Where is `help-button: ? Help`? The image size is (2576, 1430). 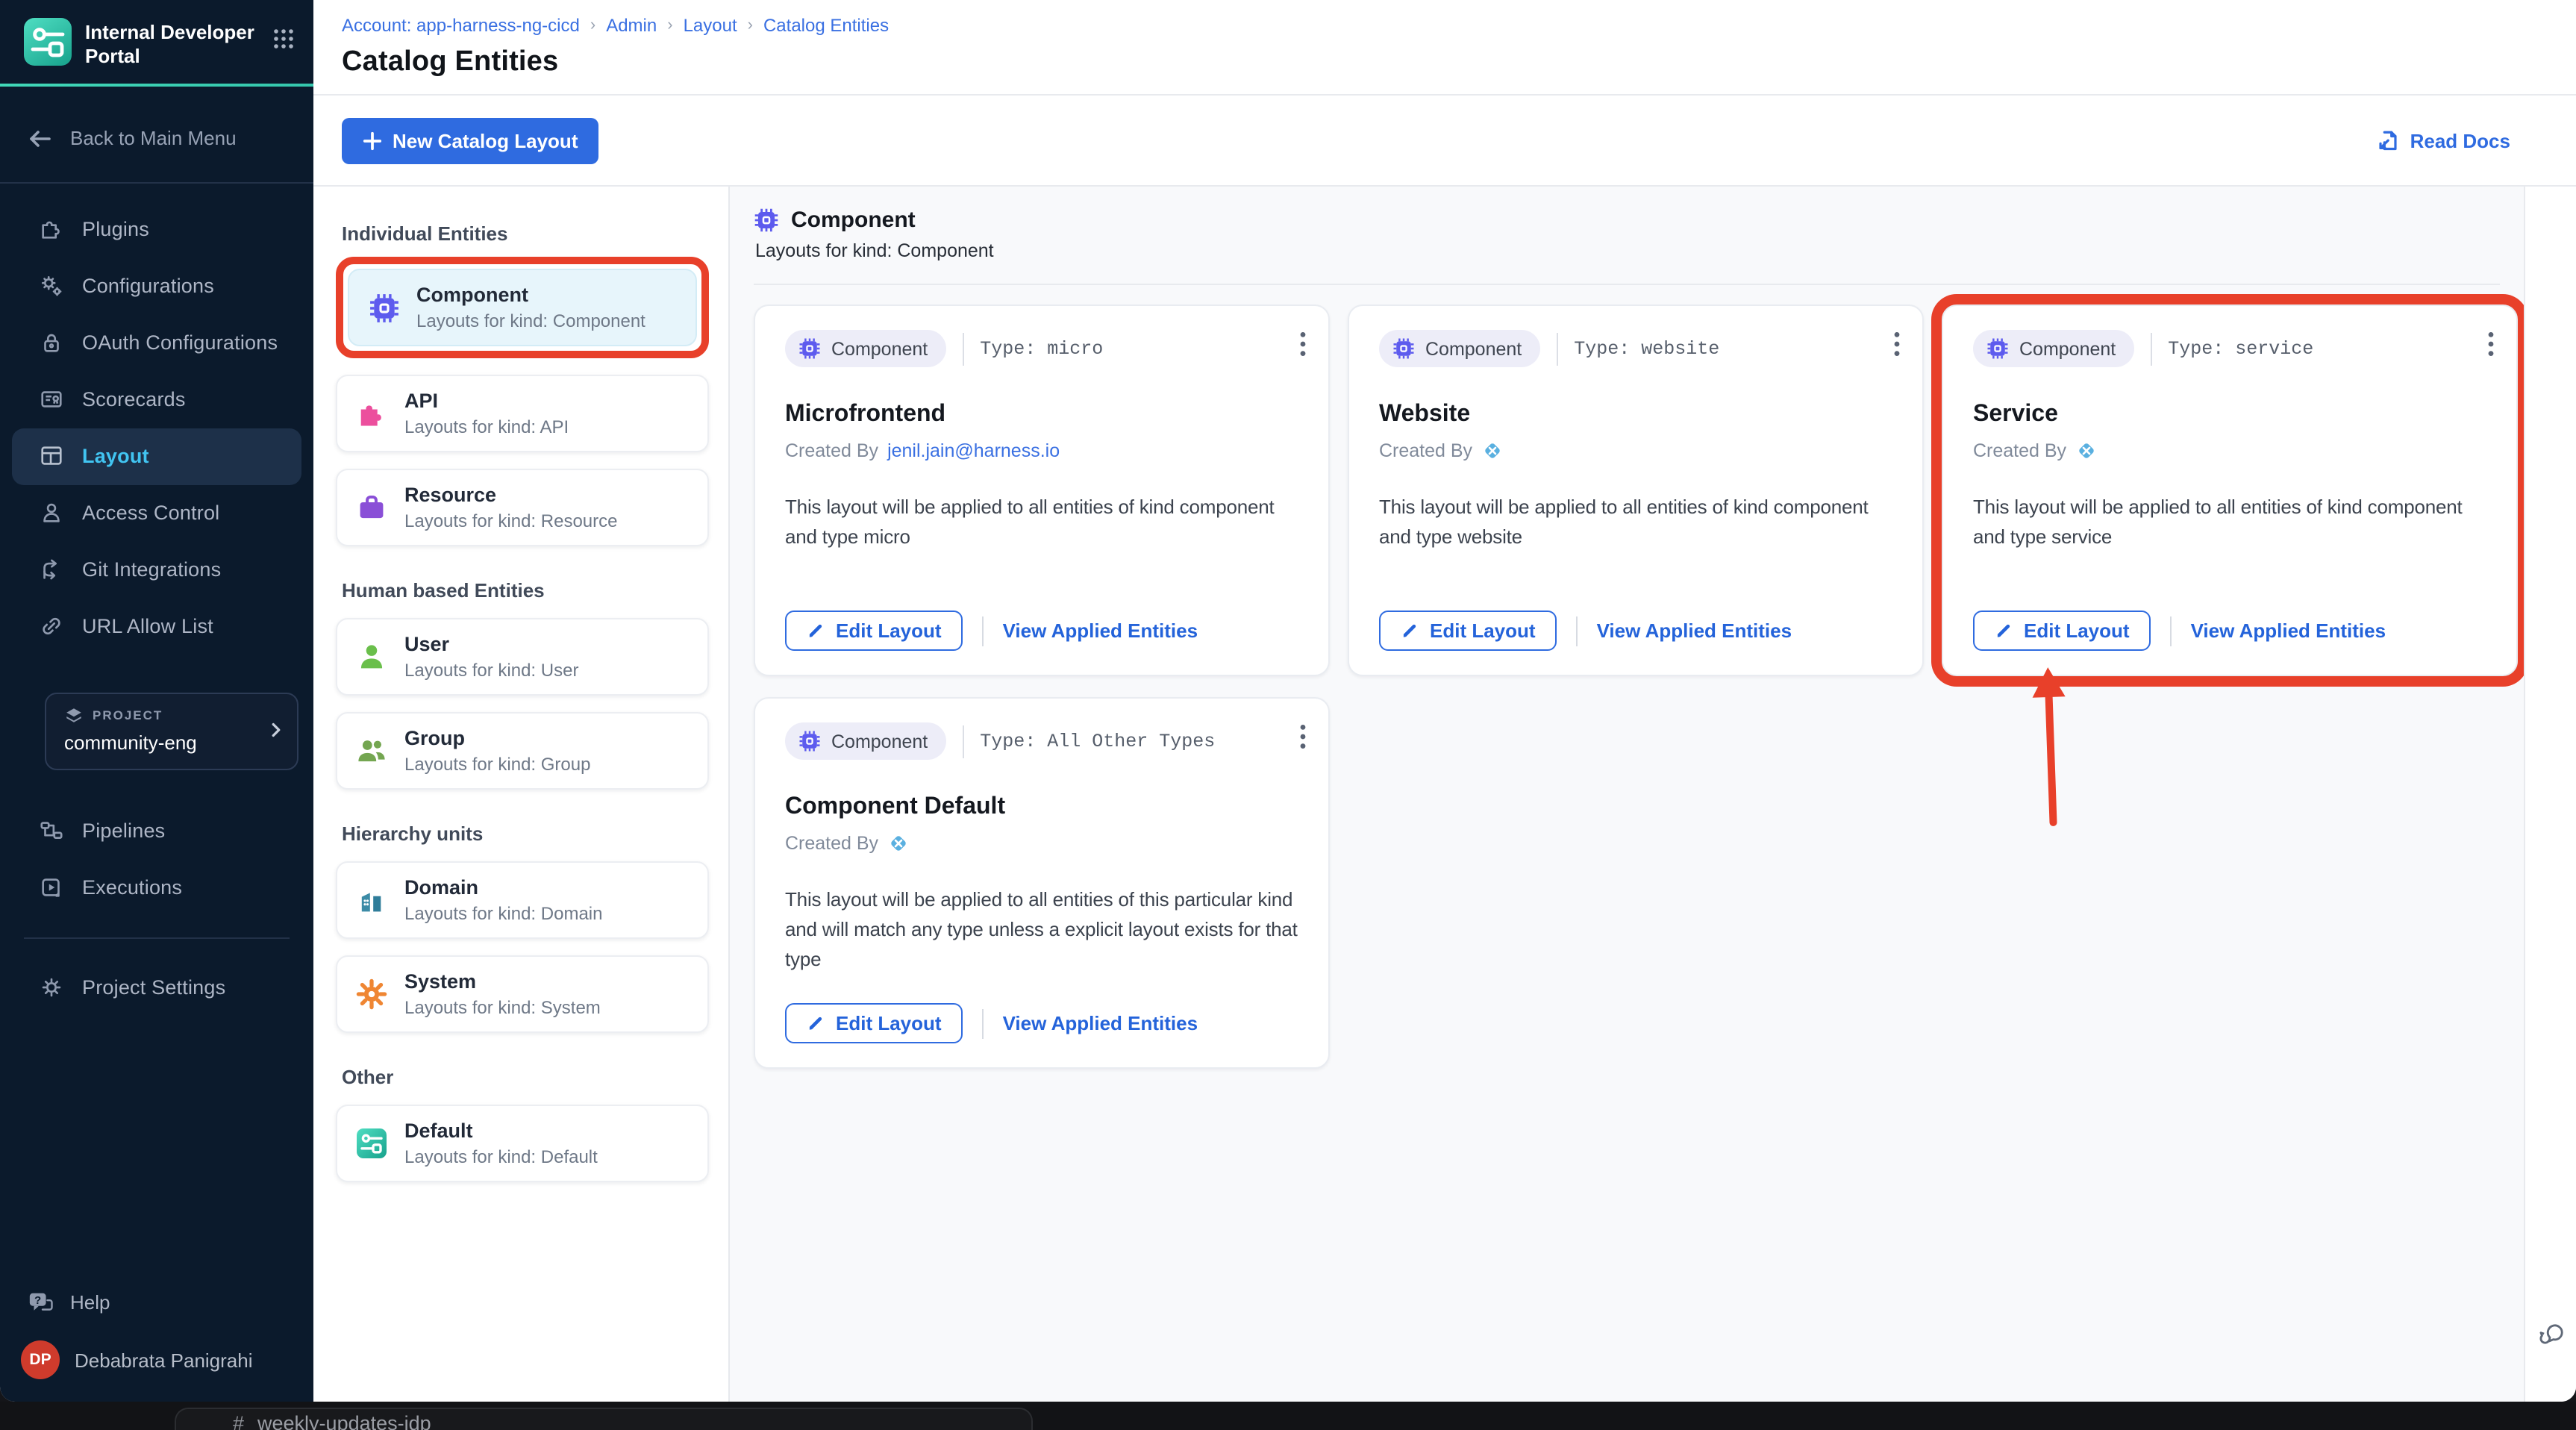 help-button: ? Help is located at coordinates (156, 1302).